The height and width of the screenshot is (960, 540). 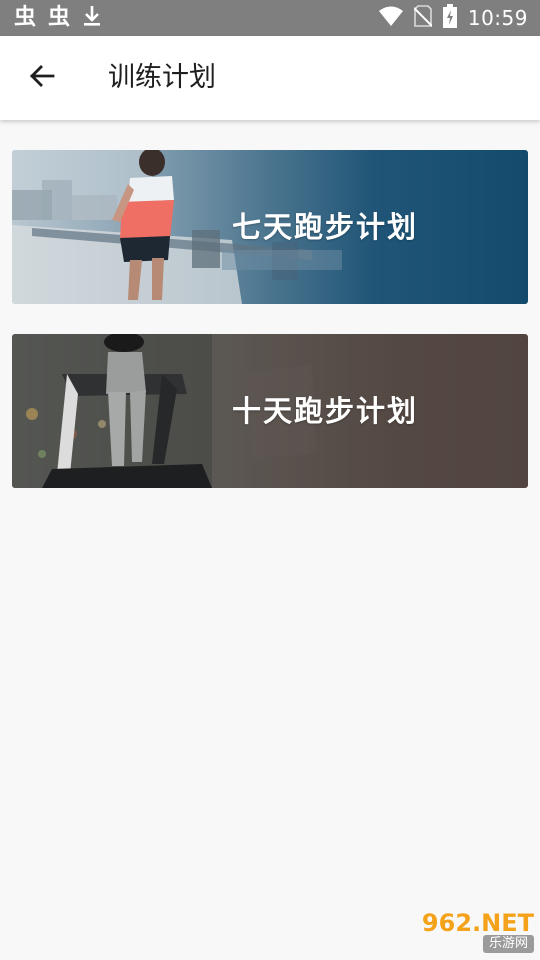 I want to click on watermark-logo: 962.NET 乐游网, so click(x=469, y=932).